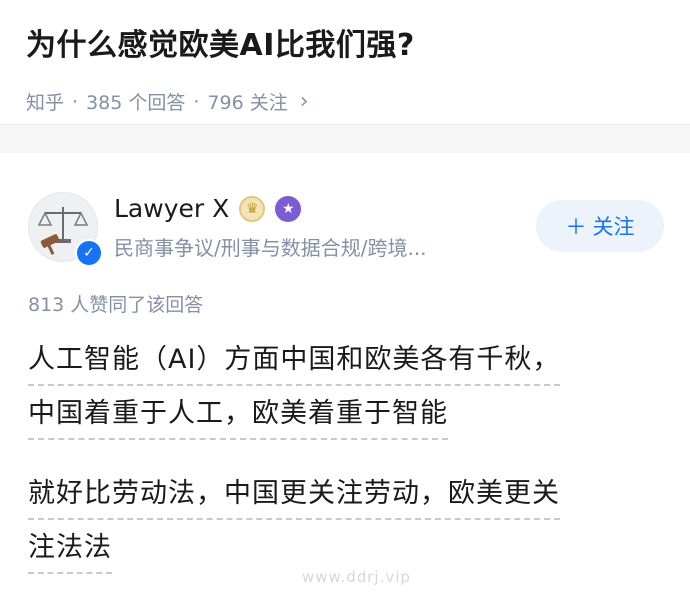  What do you see at coordinates (136, 103) in the screenshot?
I see `answers-count: 385 个回答` at bounding box center [136, 103].